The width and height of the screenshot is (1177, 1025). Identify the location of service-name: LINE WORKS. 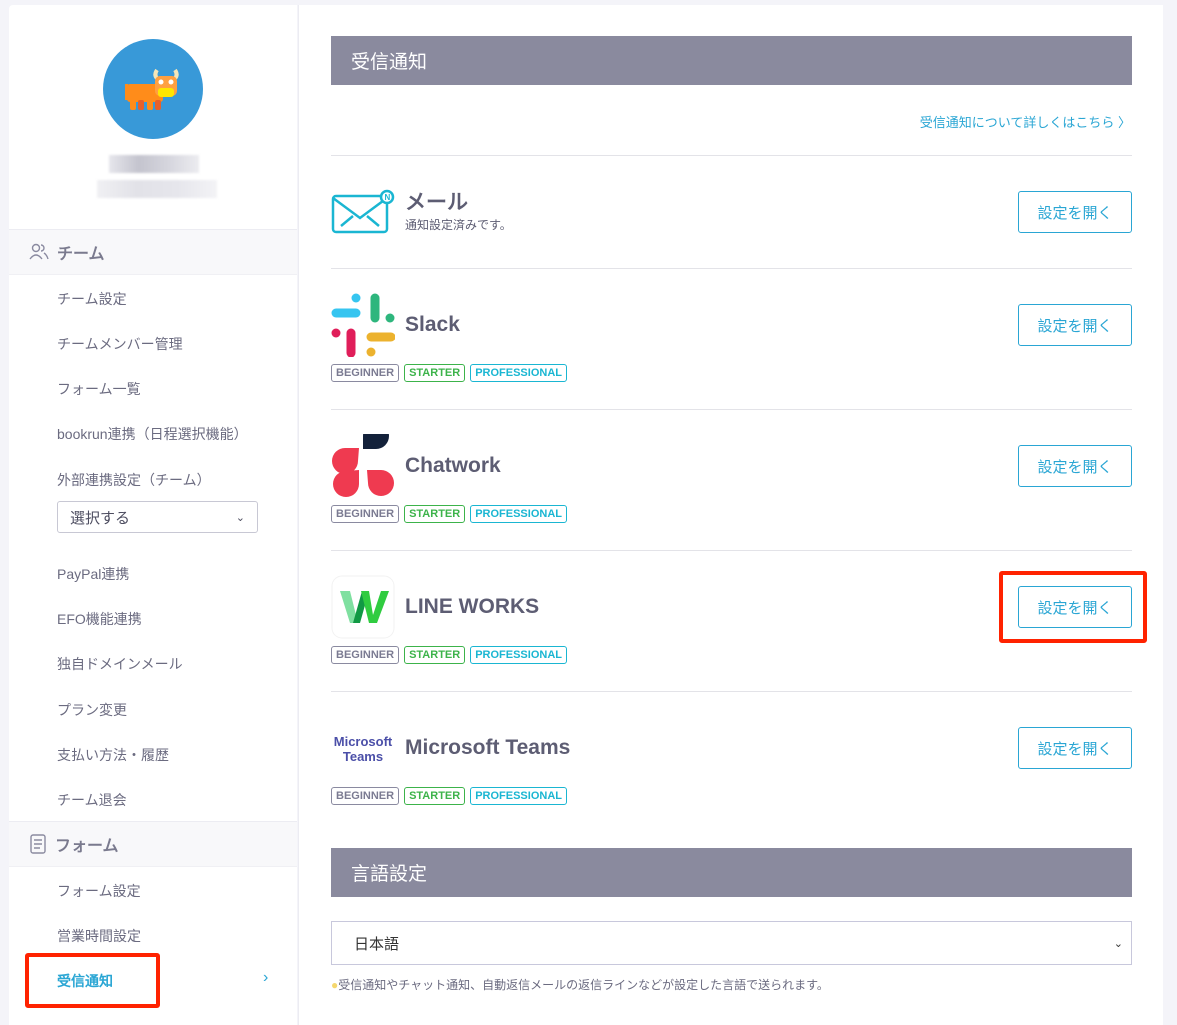
(472, 606).